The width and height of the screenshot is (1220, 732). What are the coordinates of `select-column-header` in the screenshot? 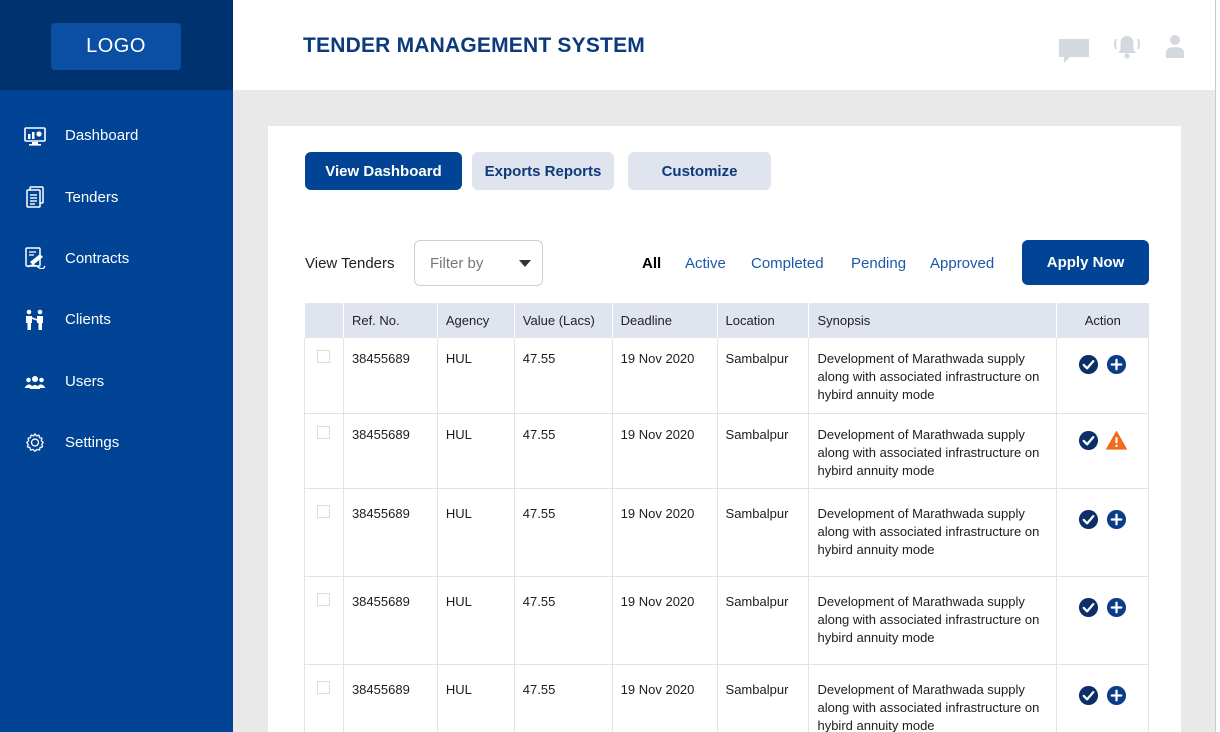 It's located at (324, 320).